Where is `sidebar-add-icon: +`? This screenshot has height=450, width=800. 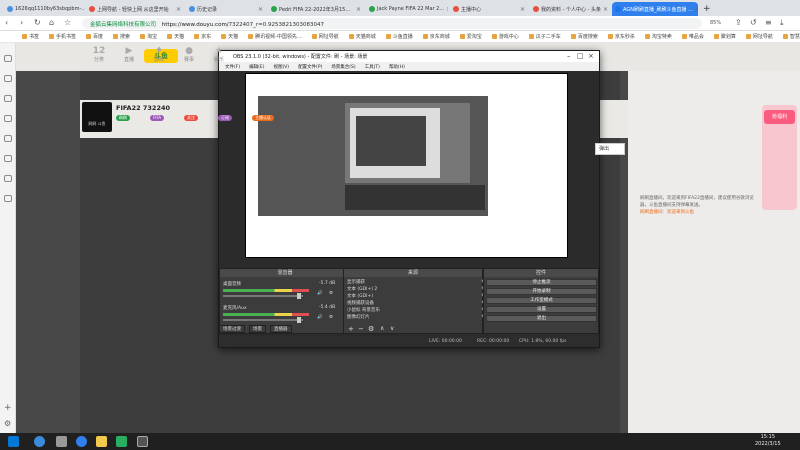 sidebar-add-icon: + is located at coordinates (8, 408).